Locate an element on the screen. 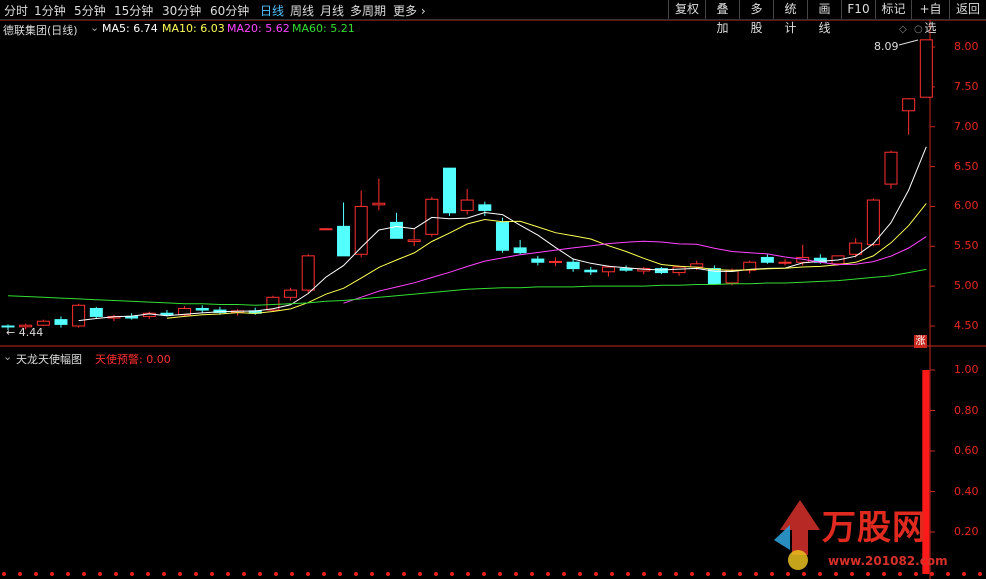  ma10-label: MA10: 6.03 is located at coordinates (193, 28).